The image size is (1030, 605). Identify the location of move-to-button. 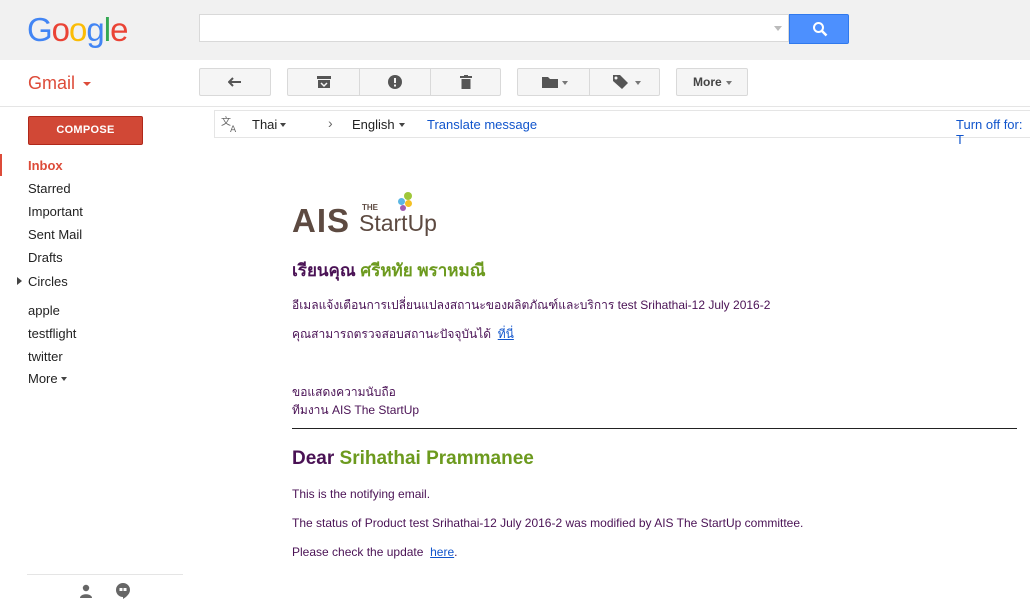
(553, 82).